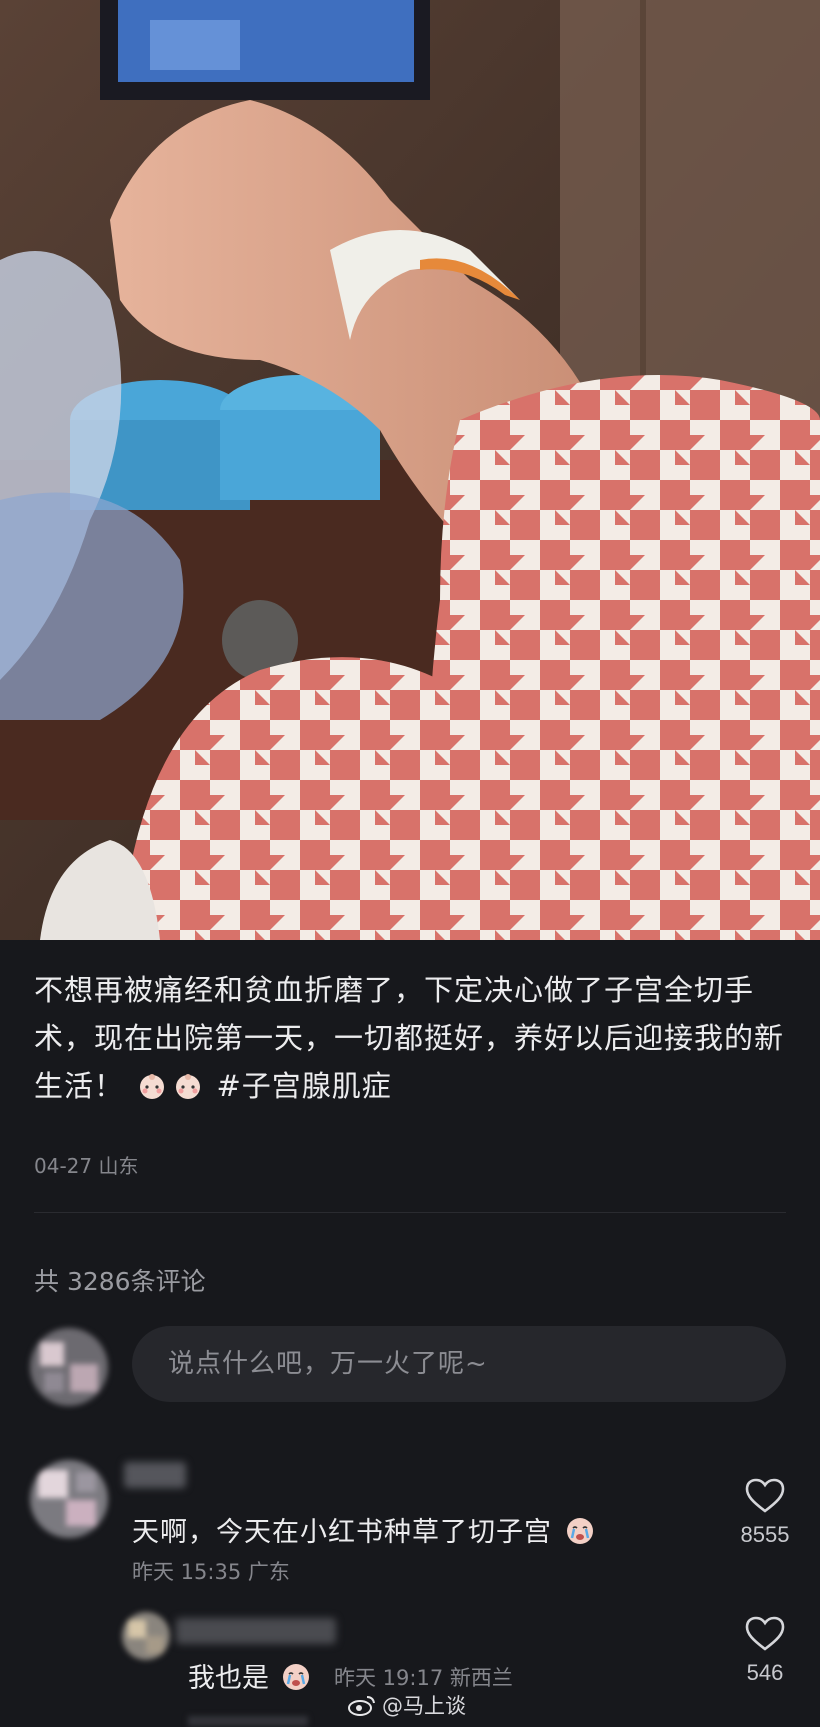  Describe the element at coordinates (146, 1636) in the screenshot. I see `reply-avatar` at that location.